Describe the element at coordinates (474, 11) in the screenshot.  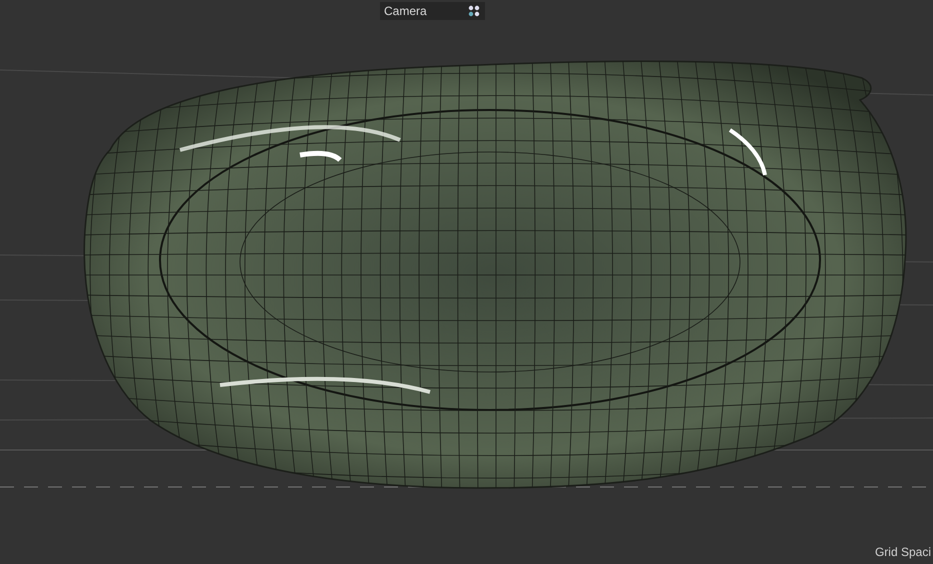
I see `dots-icon` at that location.